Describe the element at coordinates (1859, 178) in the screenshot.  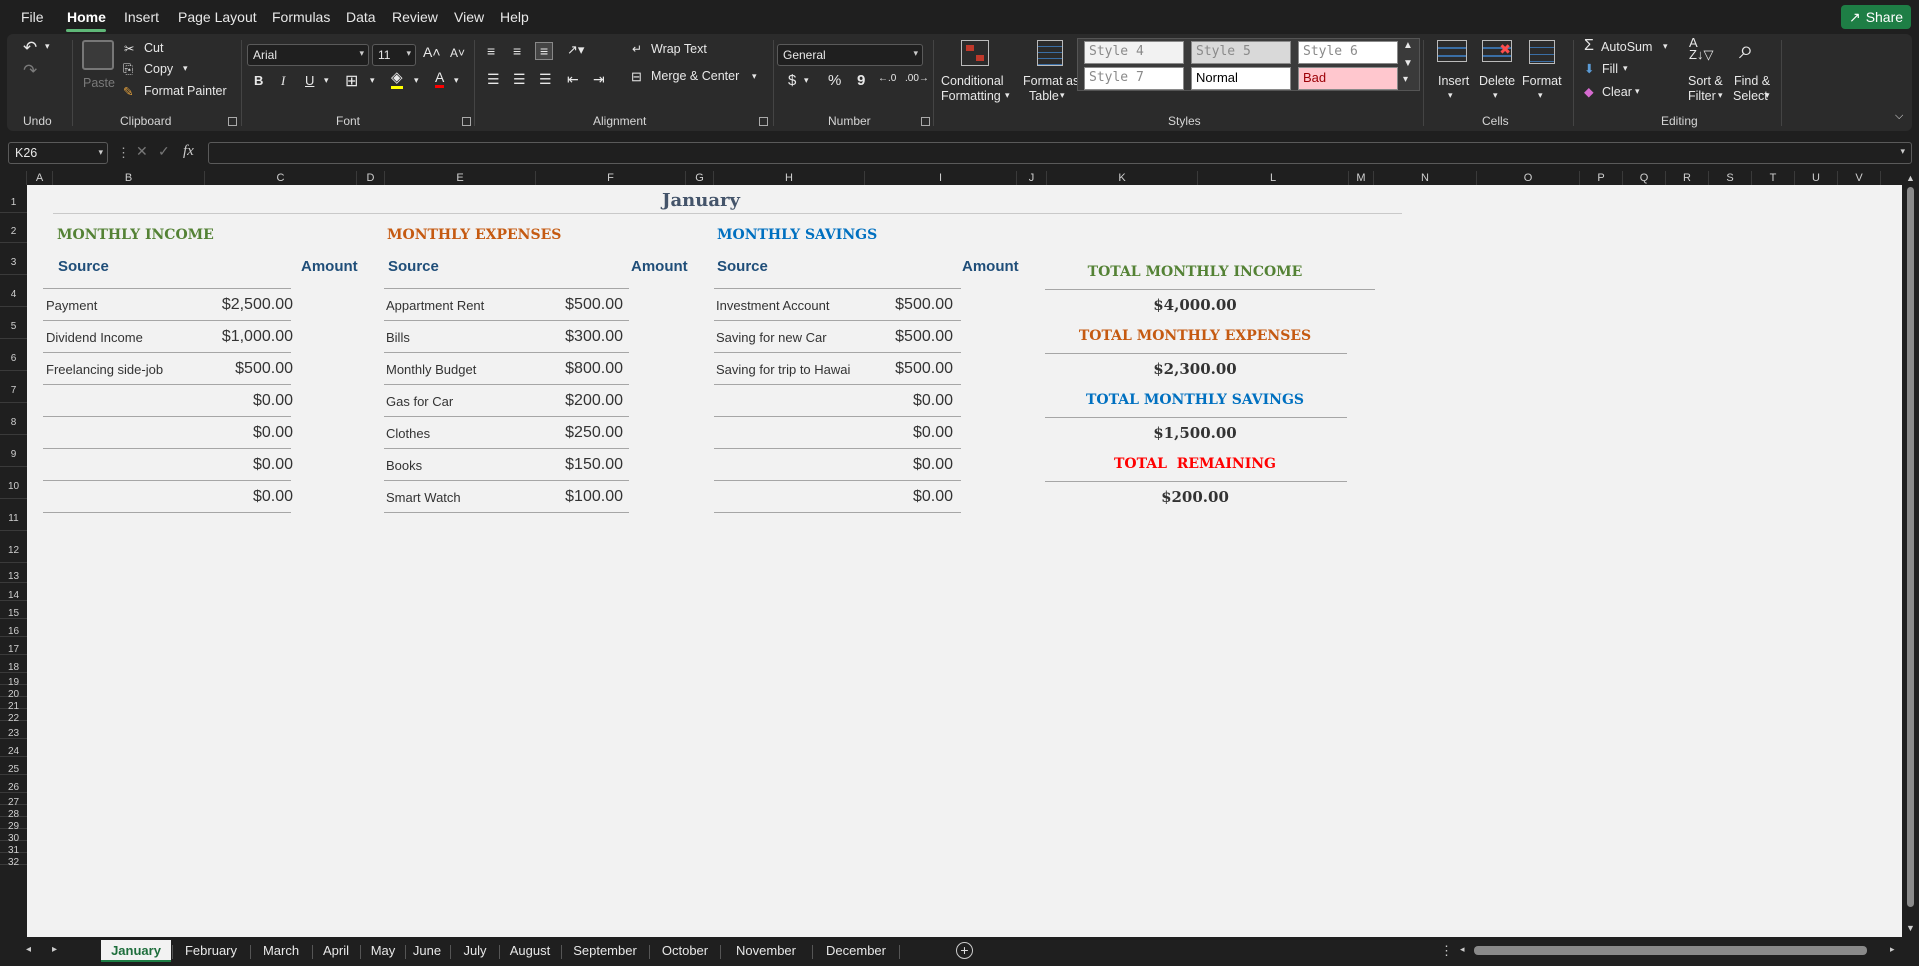
I see `column-header-v: V` at that location.